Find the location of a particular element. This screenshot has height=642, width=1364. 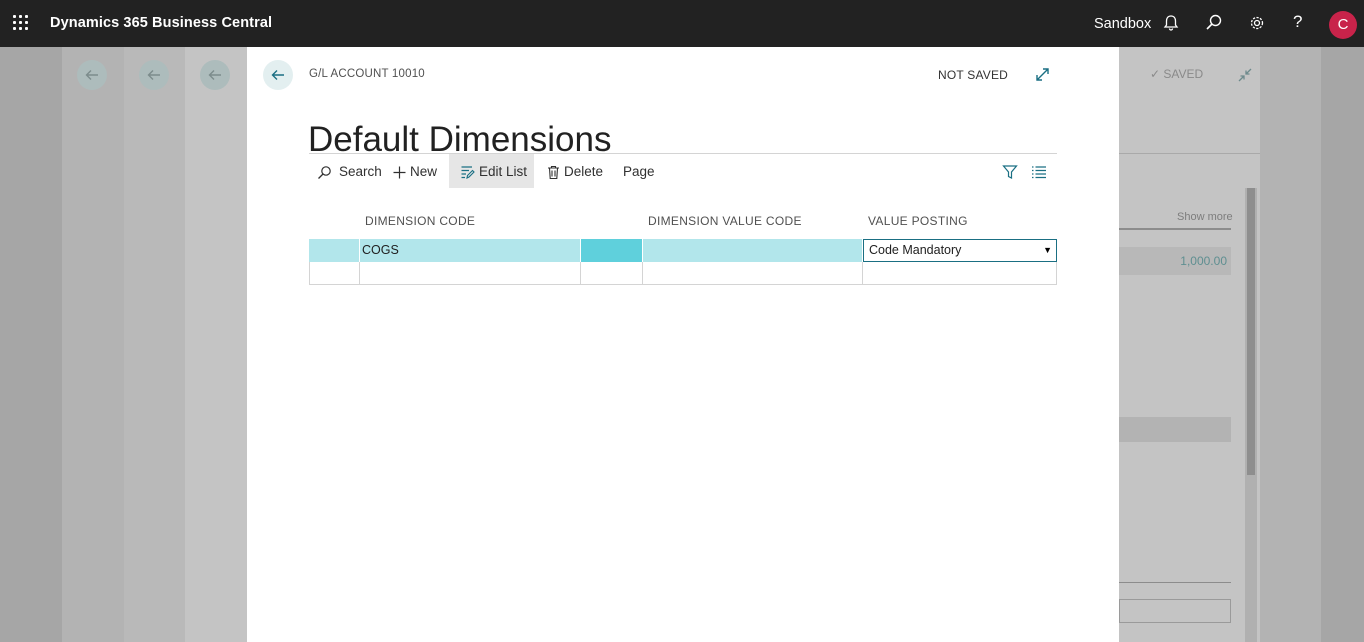

dimension-code-cell is located at coordinates (470, 273).